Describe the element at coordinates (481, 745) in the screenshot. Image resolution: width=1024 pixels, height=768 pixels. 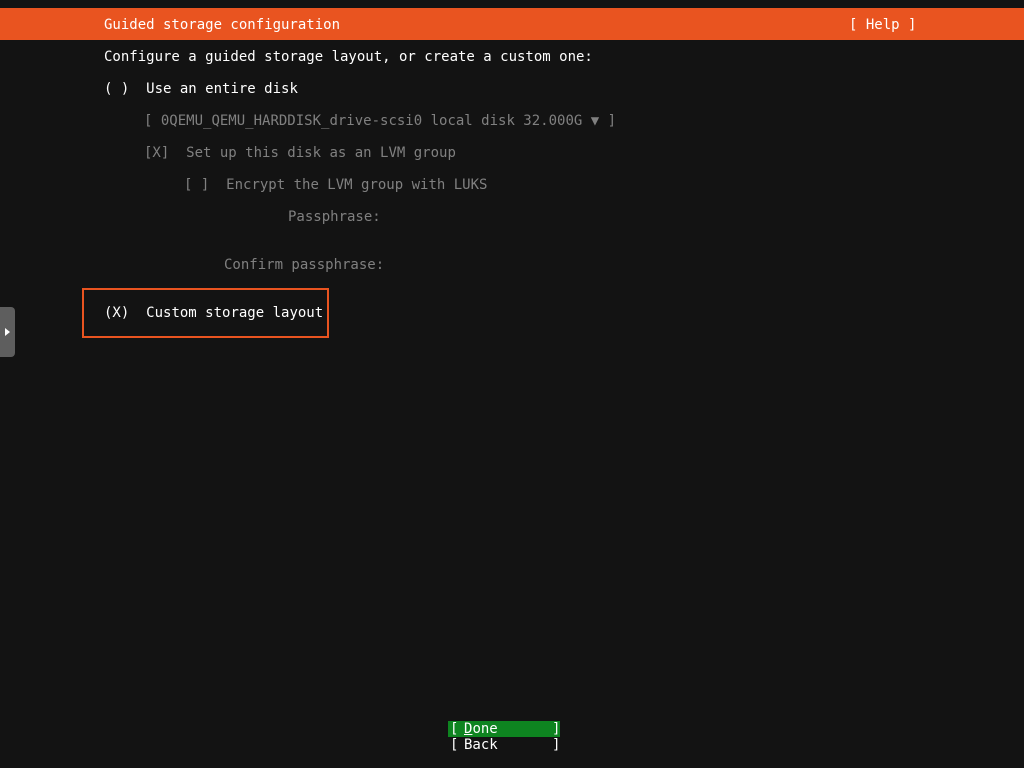
I see `back-label: Back` at that location.